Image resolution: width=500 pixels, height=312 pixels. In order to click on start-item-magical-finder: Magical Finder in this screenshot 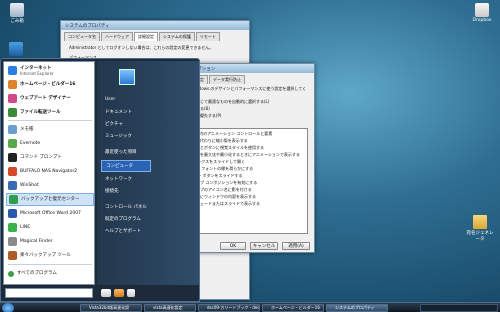, I will do `click(50, 241)`.